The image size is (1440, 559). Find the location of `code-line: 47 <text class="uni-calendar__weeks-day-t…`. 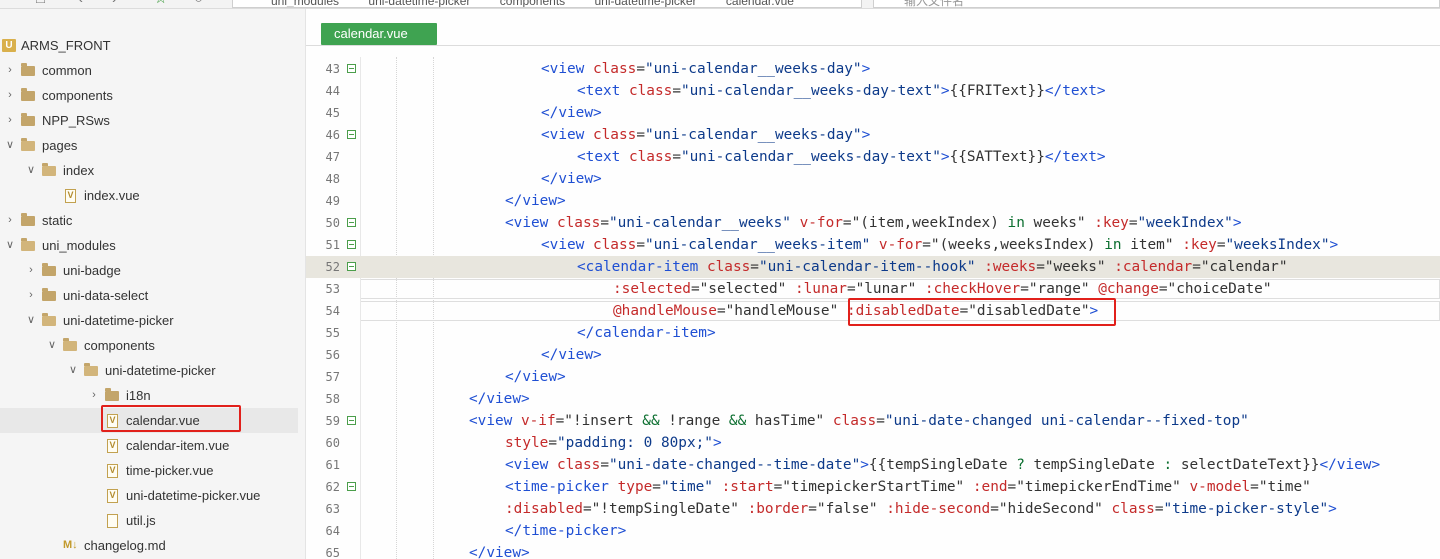

code-line: 47 <text class="uni-calendar__weeks-day-t… is located at coordinates (873, 157).